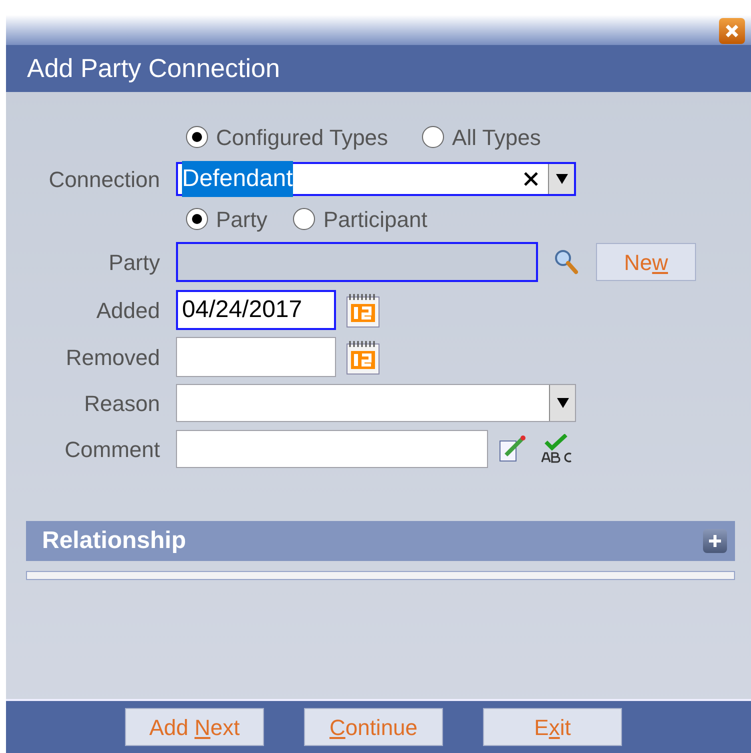  What do you see at coordinates (122, 404) in the screenshot?
I see `field-label: Reason` at bounding box center [122, 404].